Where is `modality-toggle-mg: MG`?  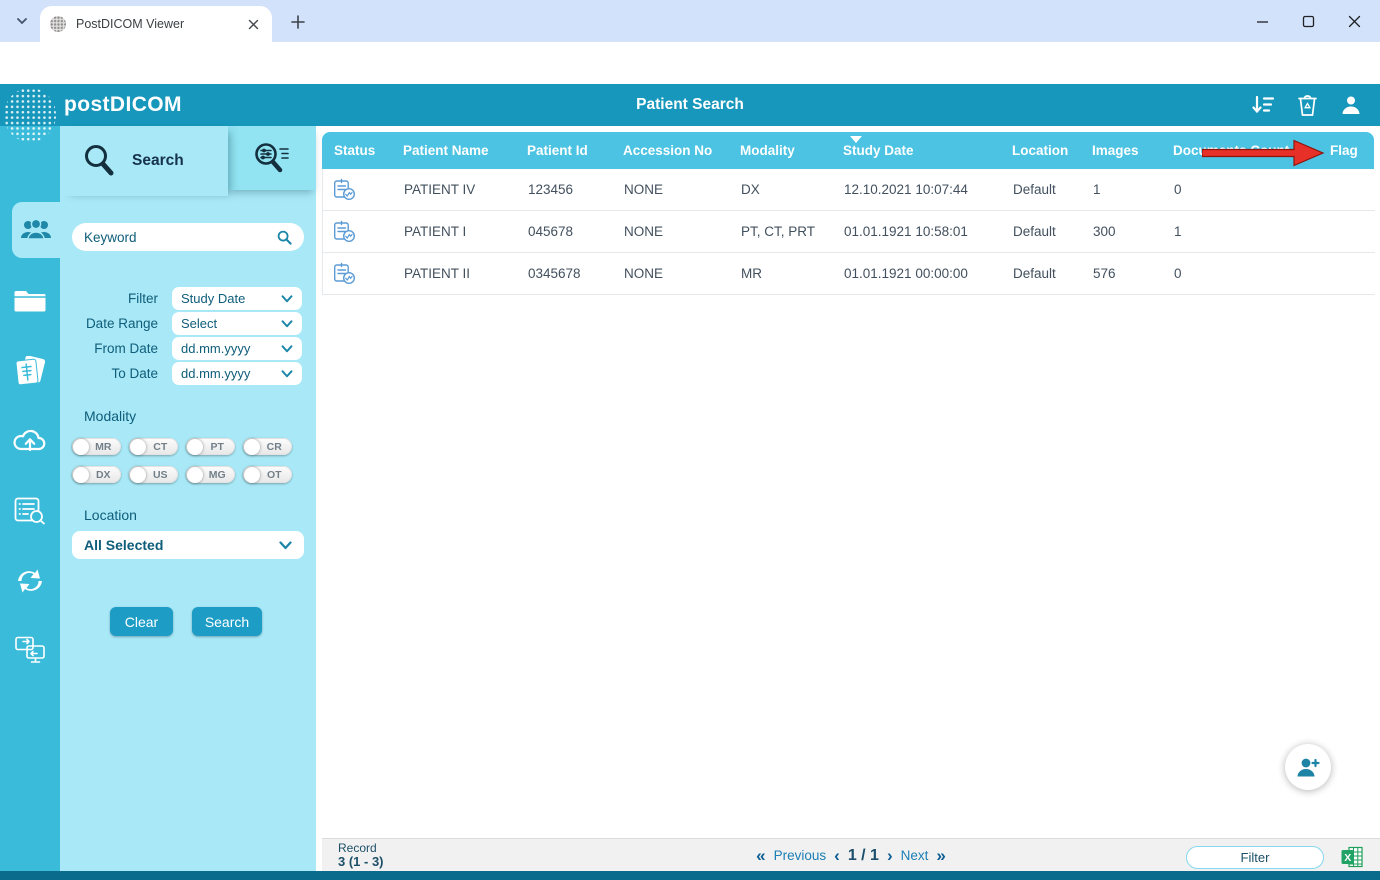 modality-toggle-mg: MG is located at coordinates (210, 474).